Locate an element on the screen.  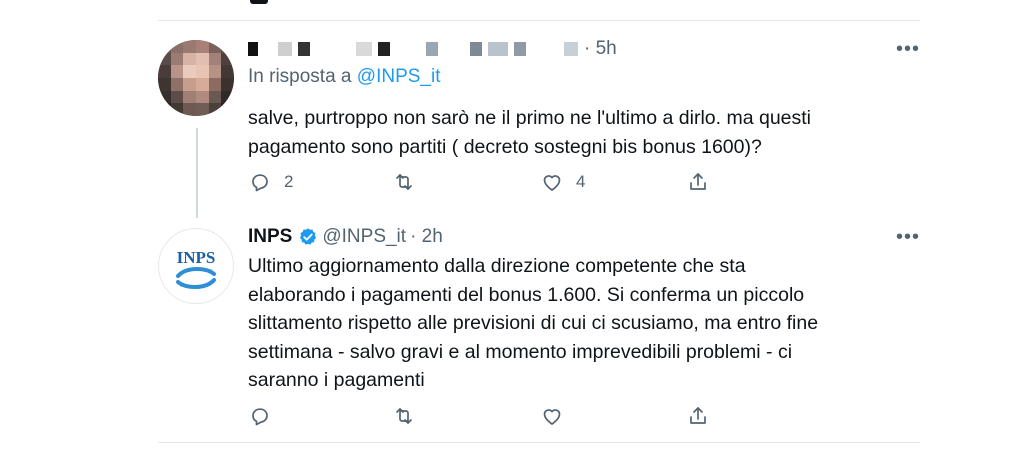
inps-header: INPS @INPS_it · 2h is located at coordinates (345, 237).